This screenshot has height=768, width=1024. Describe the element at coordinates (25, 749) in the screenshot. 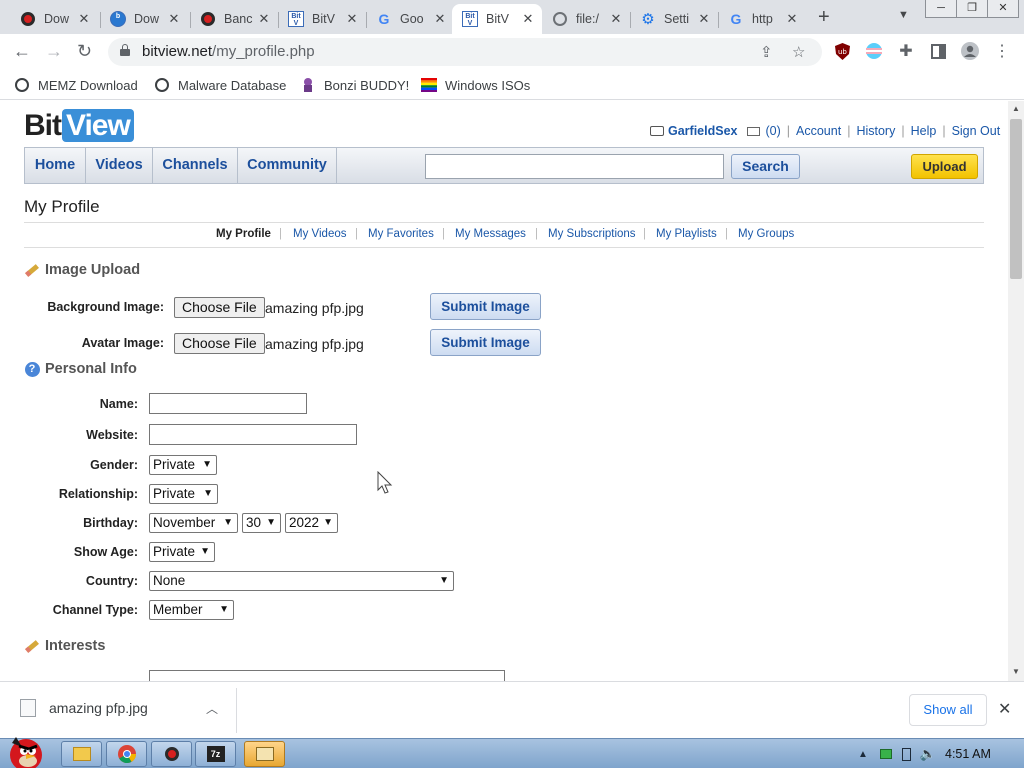

I see `start-button-angry-bird-icon` at that location.